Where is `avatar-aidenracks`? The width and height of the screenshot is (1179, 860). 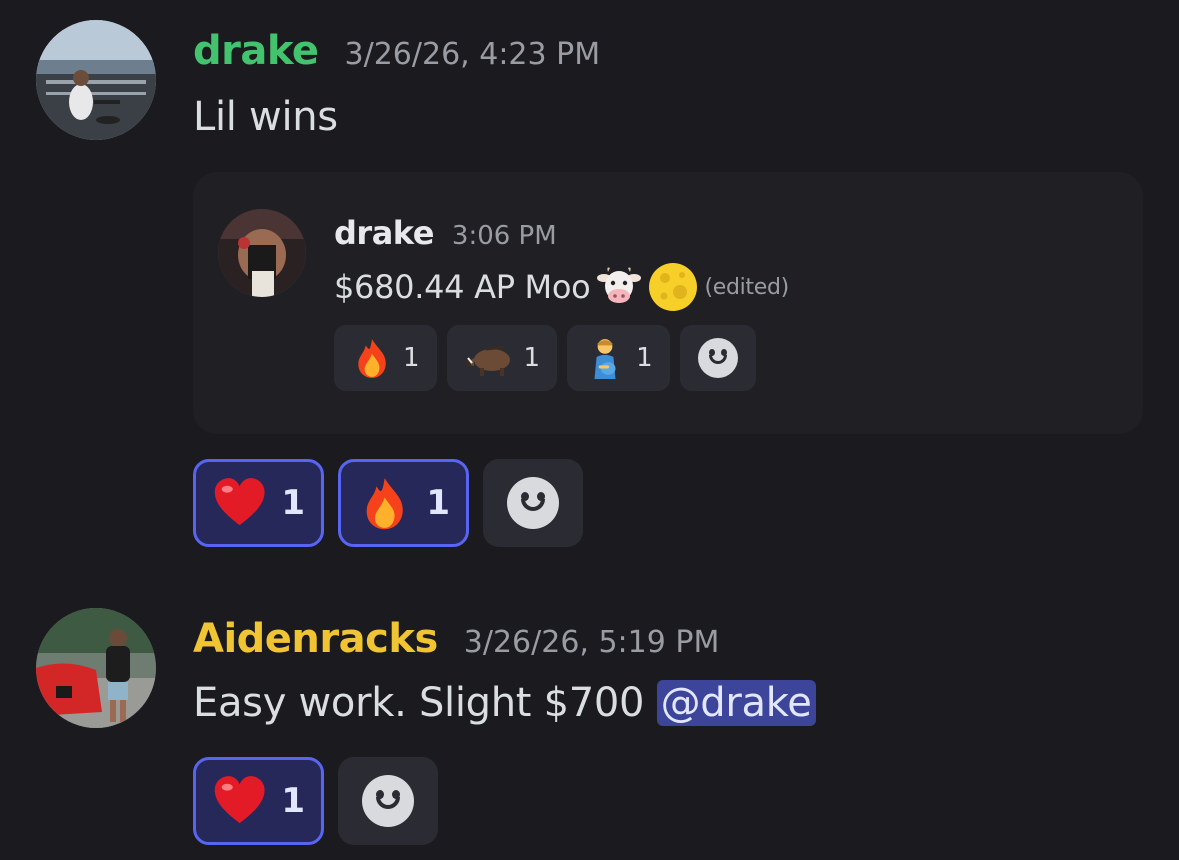 avatar-aidenracks is located at coordinates (96, 668).